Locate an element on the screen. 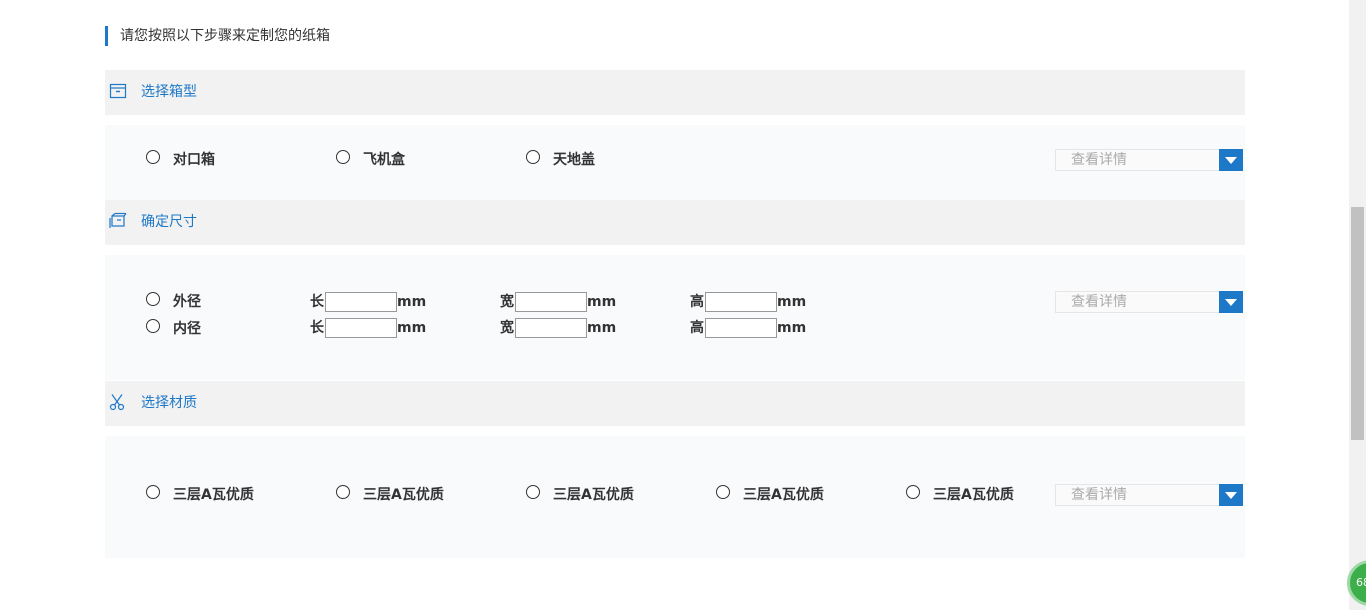  scrollbar-thumb is located at coordinates (1357, 323).